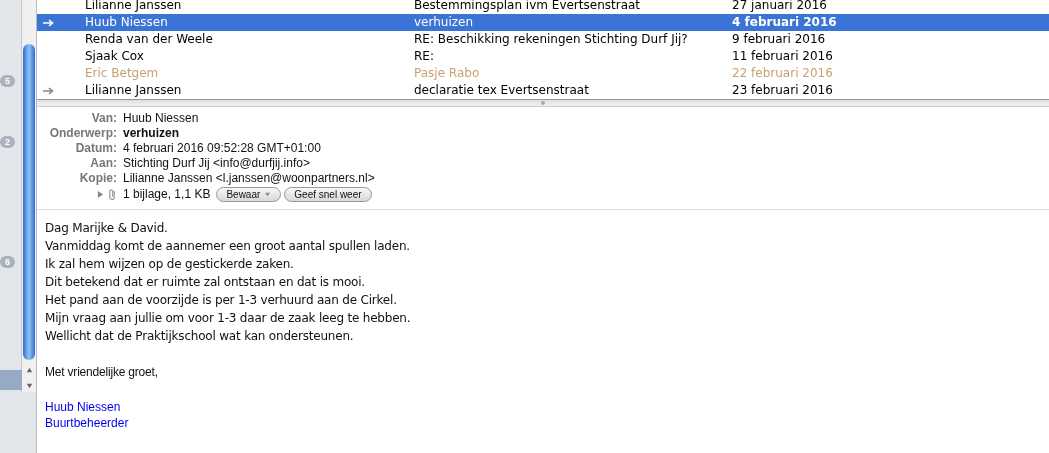 The height and width of the screenshot is (453, 1049). Describe the element at coordinates (11, 380) in the screenshot. I see `sidebar-footer` at that location.